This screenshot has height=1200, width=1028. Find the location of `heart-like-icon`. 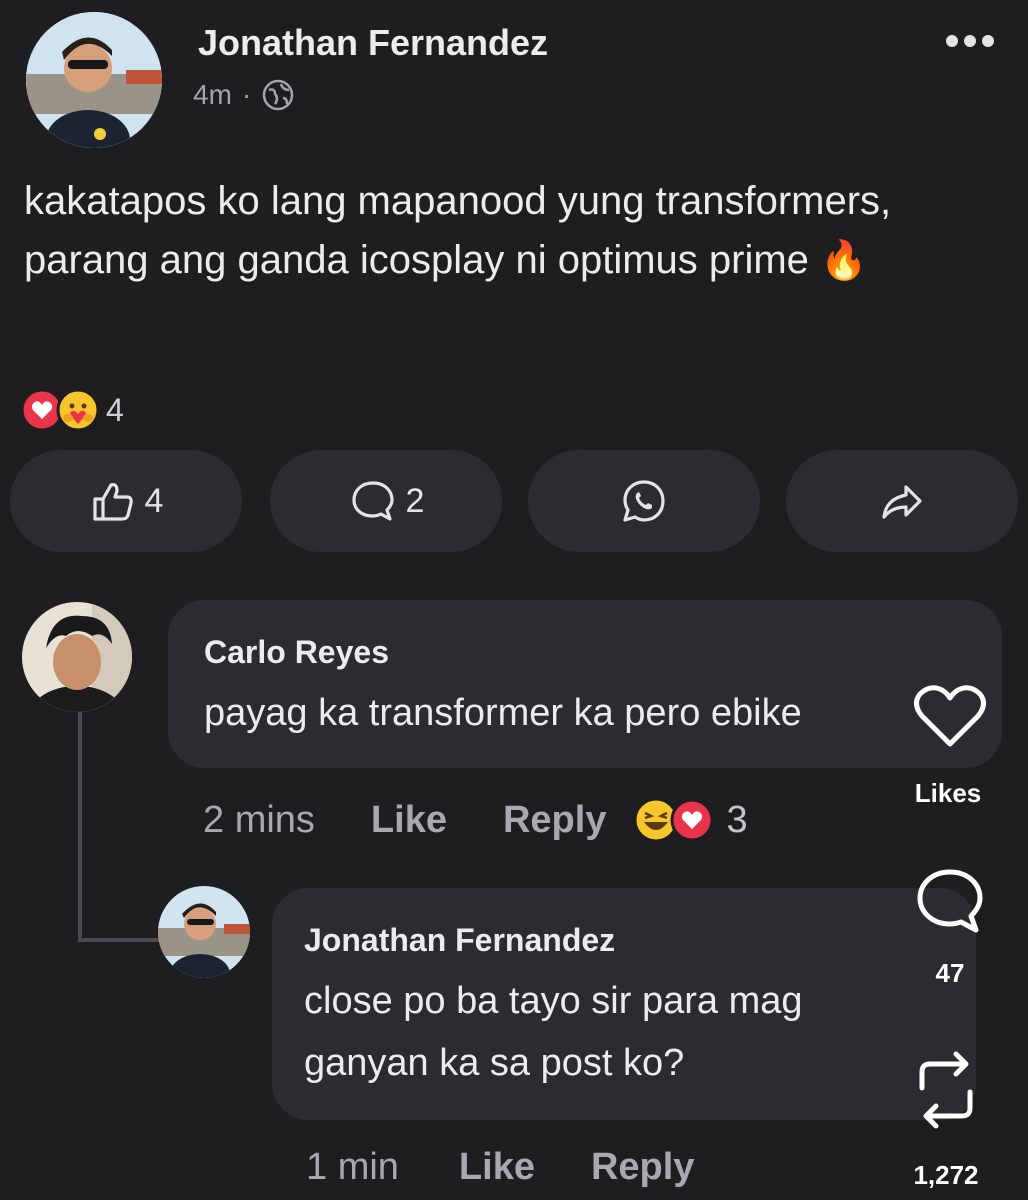

heart-like-icon is located at coordinates (950, 716).